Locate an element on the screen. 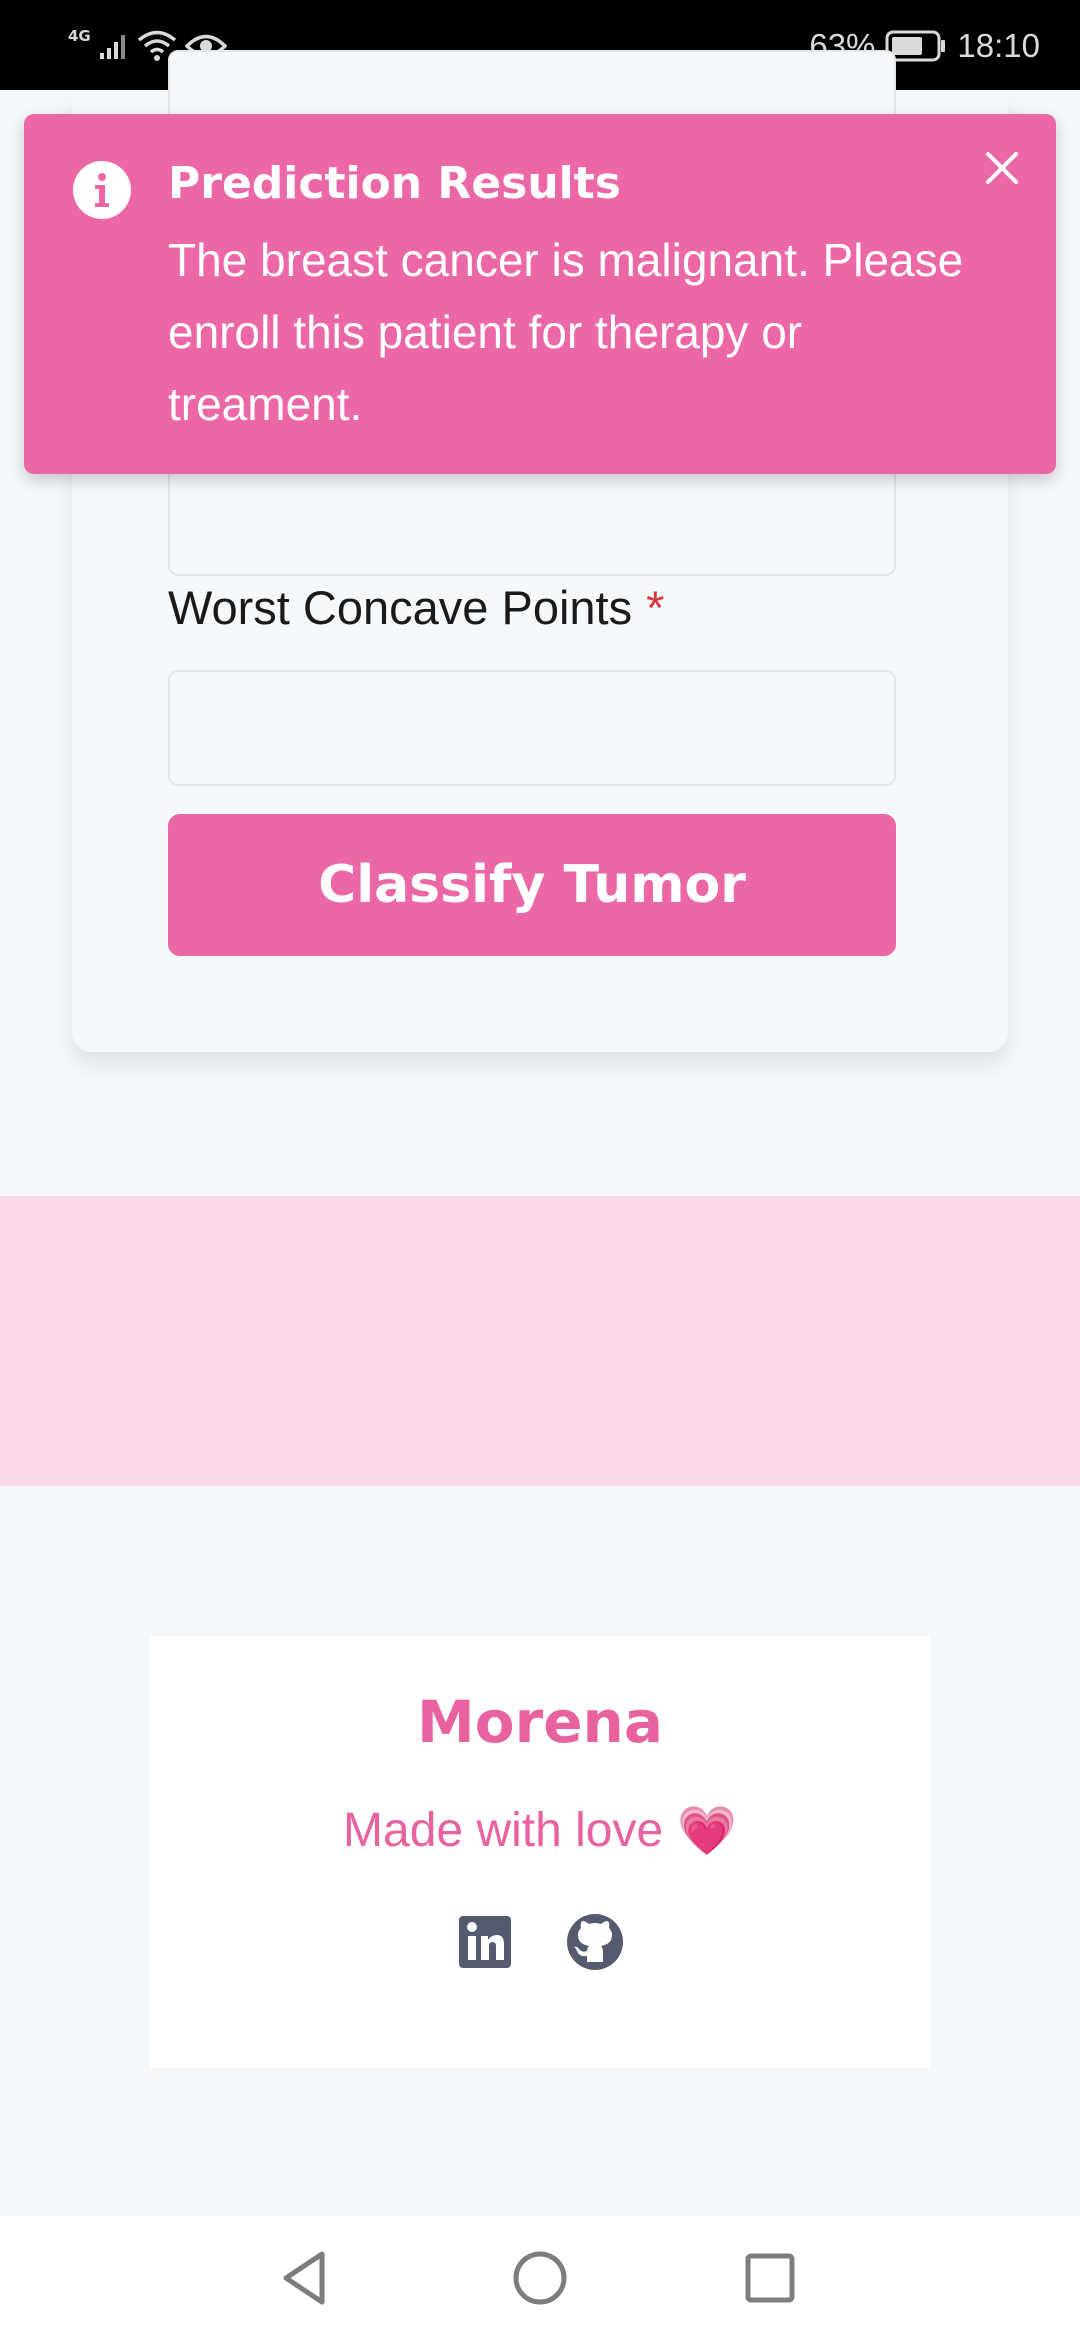 The height and width of the screenshot is (2340, 1080). footer-card: Morena Made with love 💗 is located at coordinates (540, 1852).